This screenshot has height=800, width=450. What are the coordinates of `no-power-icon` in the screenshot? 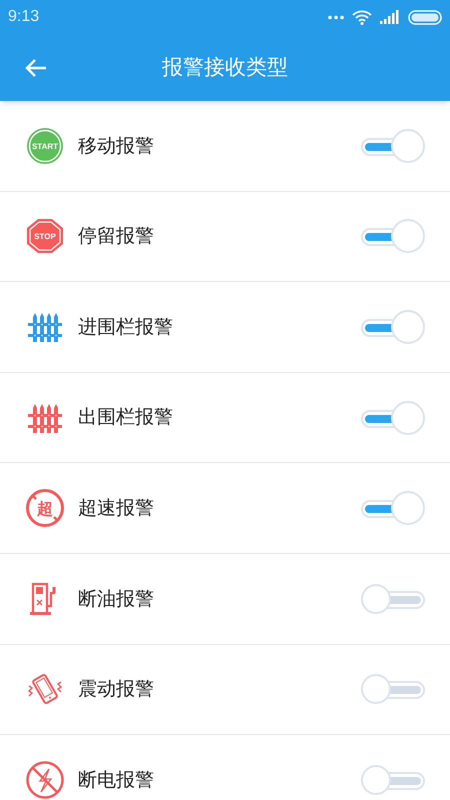 It's located at (45, 780).